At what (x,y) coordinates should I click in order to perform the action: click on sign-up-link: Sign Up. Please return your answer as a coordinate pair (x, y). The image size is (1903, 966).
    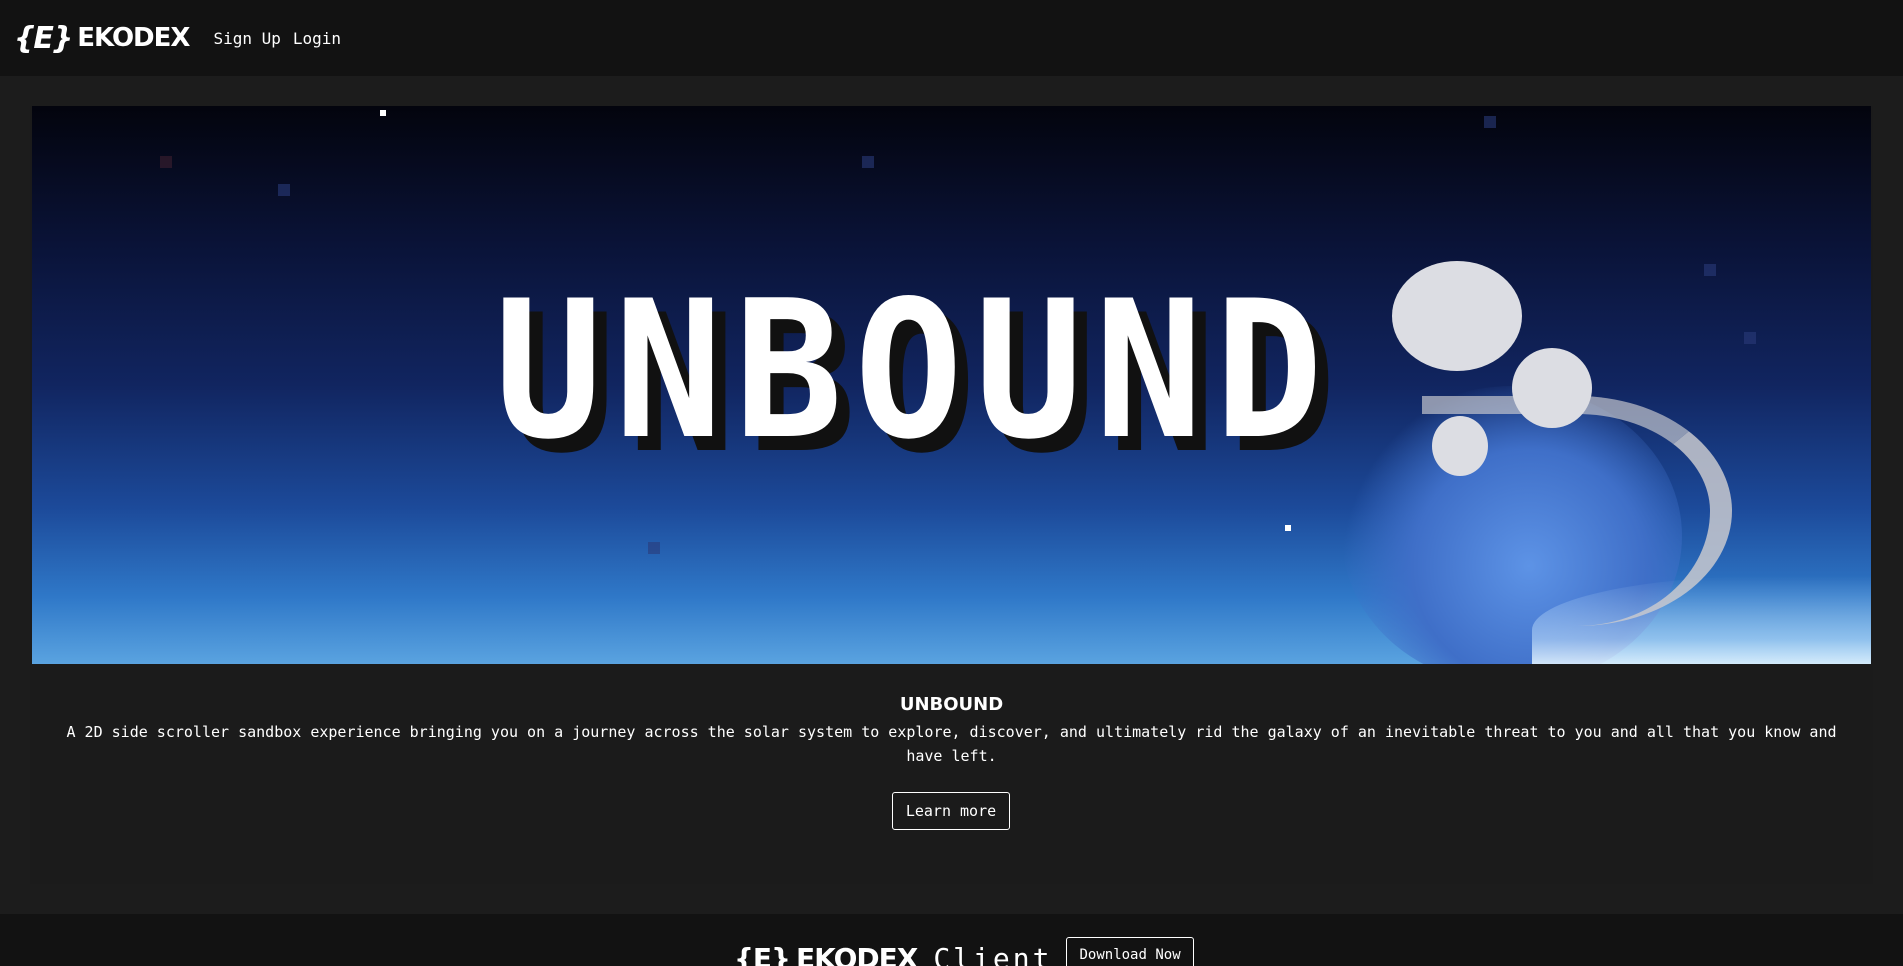
    Looking at the image, I should click on (246, 38).